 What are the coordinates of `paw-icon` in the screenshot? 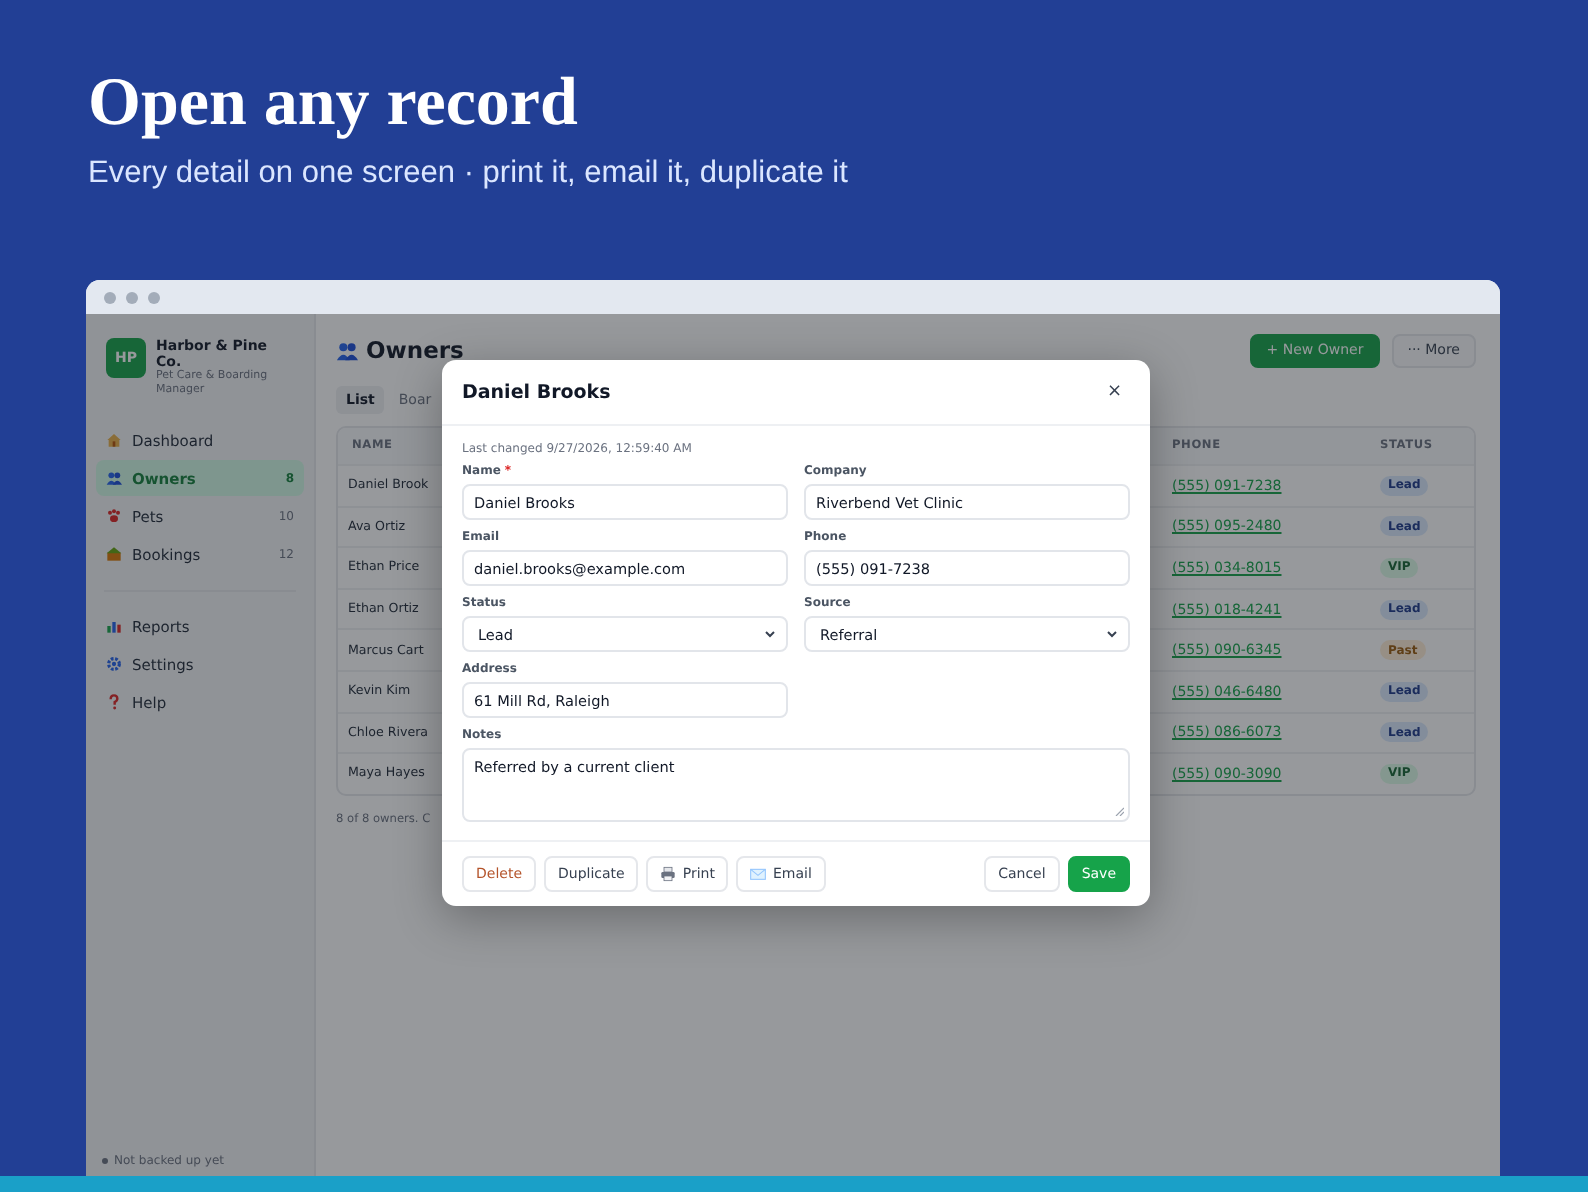 It's located at (114, 516).